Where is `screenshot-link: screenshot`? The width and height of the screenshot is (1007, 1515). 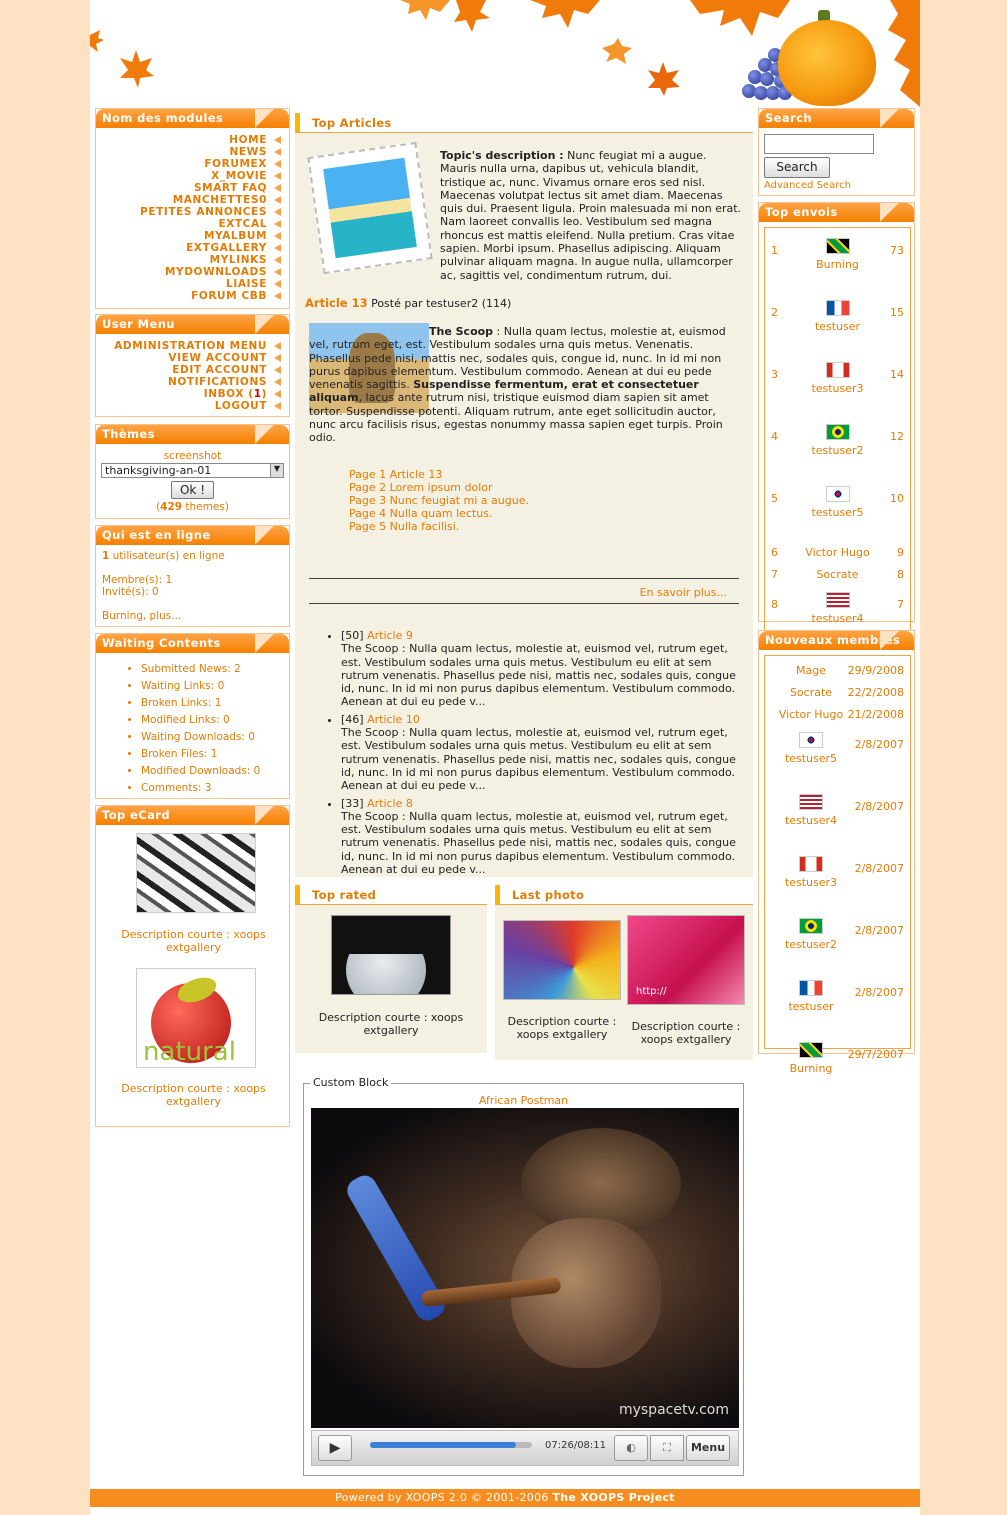 screenshot-link: screenshot is located at coordinates (192, 453).